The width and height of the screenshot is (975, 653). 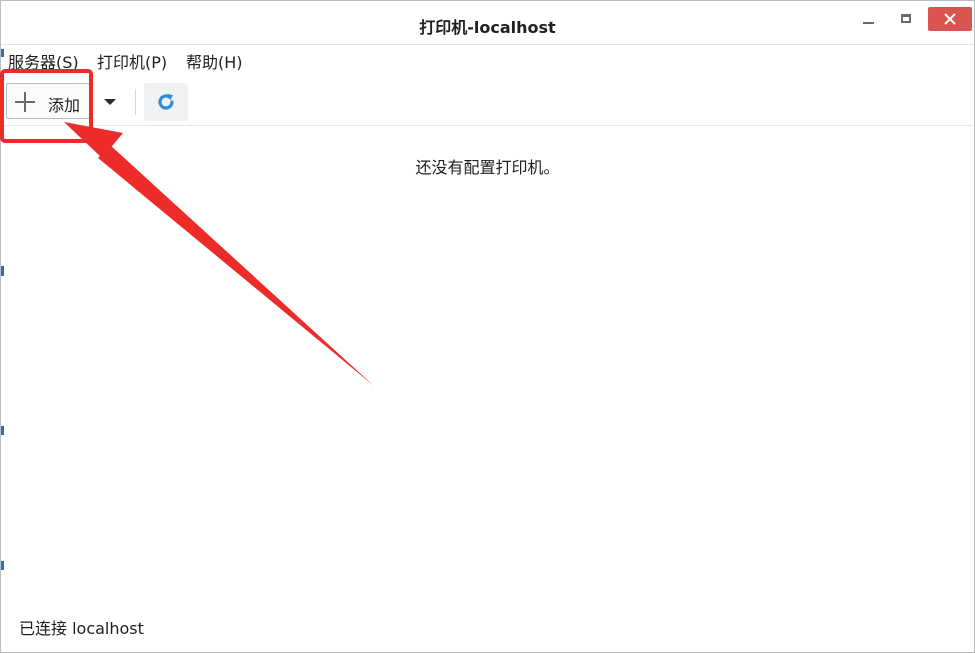 I want to click on edge-artifact, so click(x=2, y=53).